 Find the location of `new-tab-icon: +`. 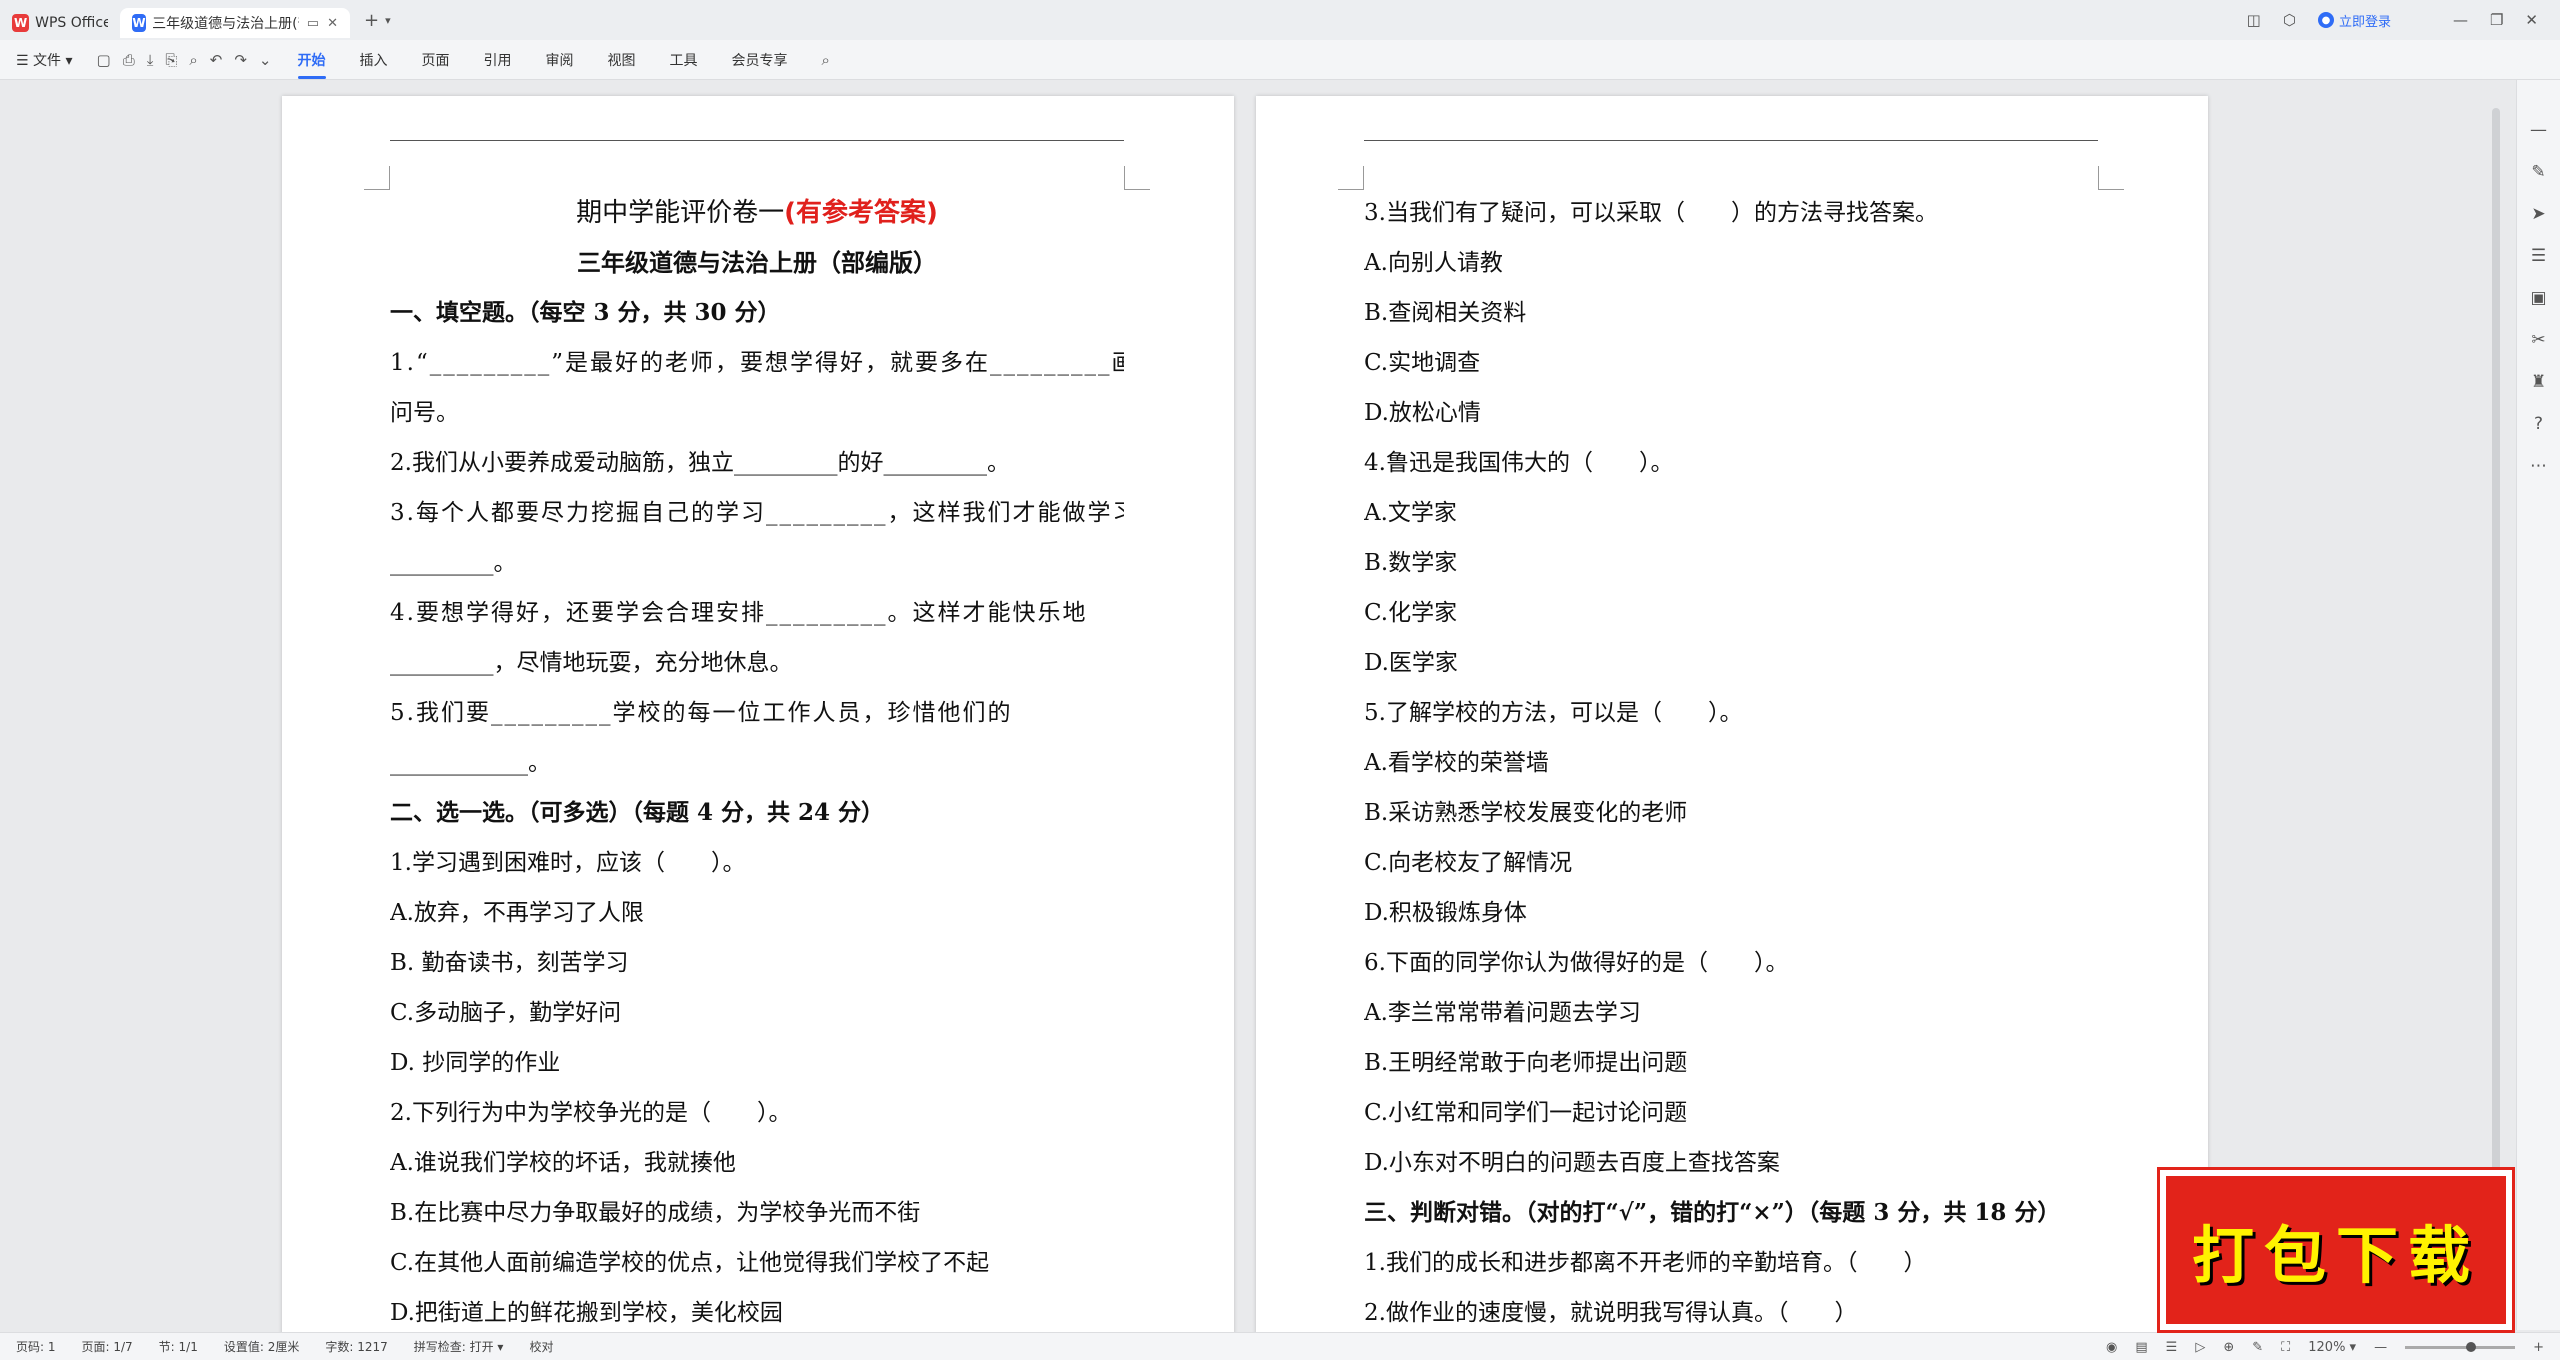

new-tab-icon: + is located at coordinates (371, 20).